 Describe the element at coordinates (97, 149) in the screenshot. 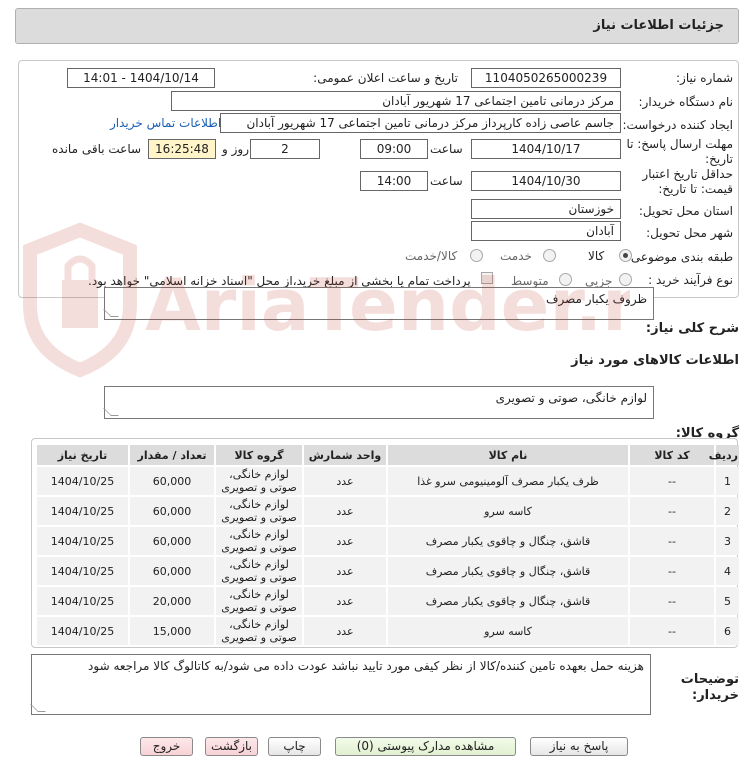

I see `remaining-label: ساعت باقی مانده` at that location.